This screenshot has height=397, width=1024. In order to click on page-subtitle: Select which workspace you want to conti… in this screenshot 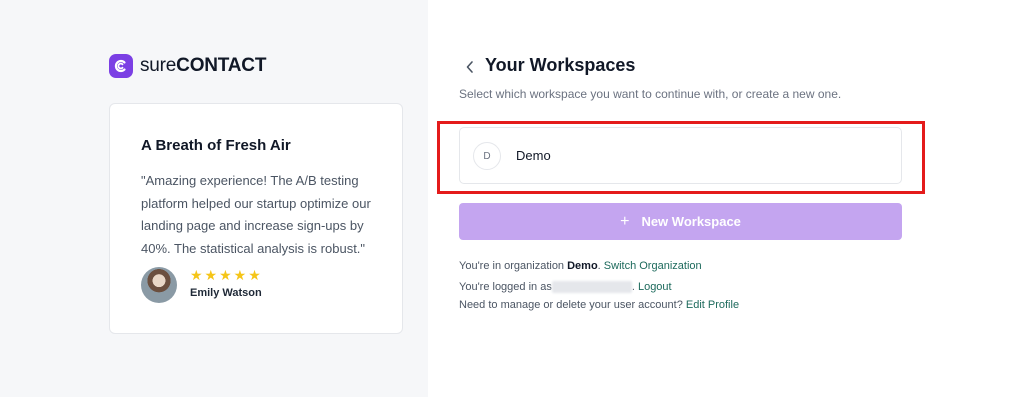, I will do `click(650, 94)`.